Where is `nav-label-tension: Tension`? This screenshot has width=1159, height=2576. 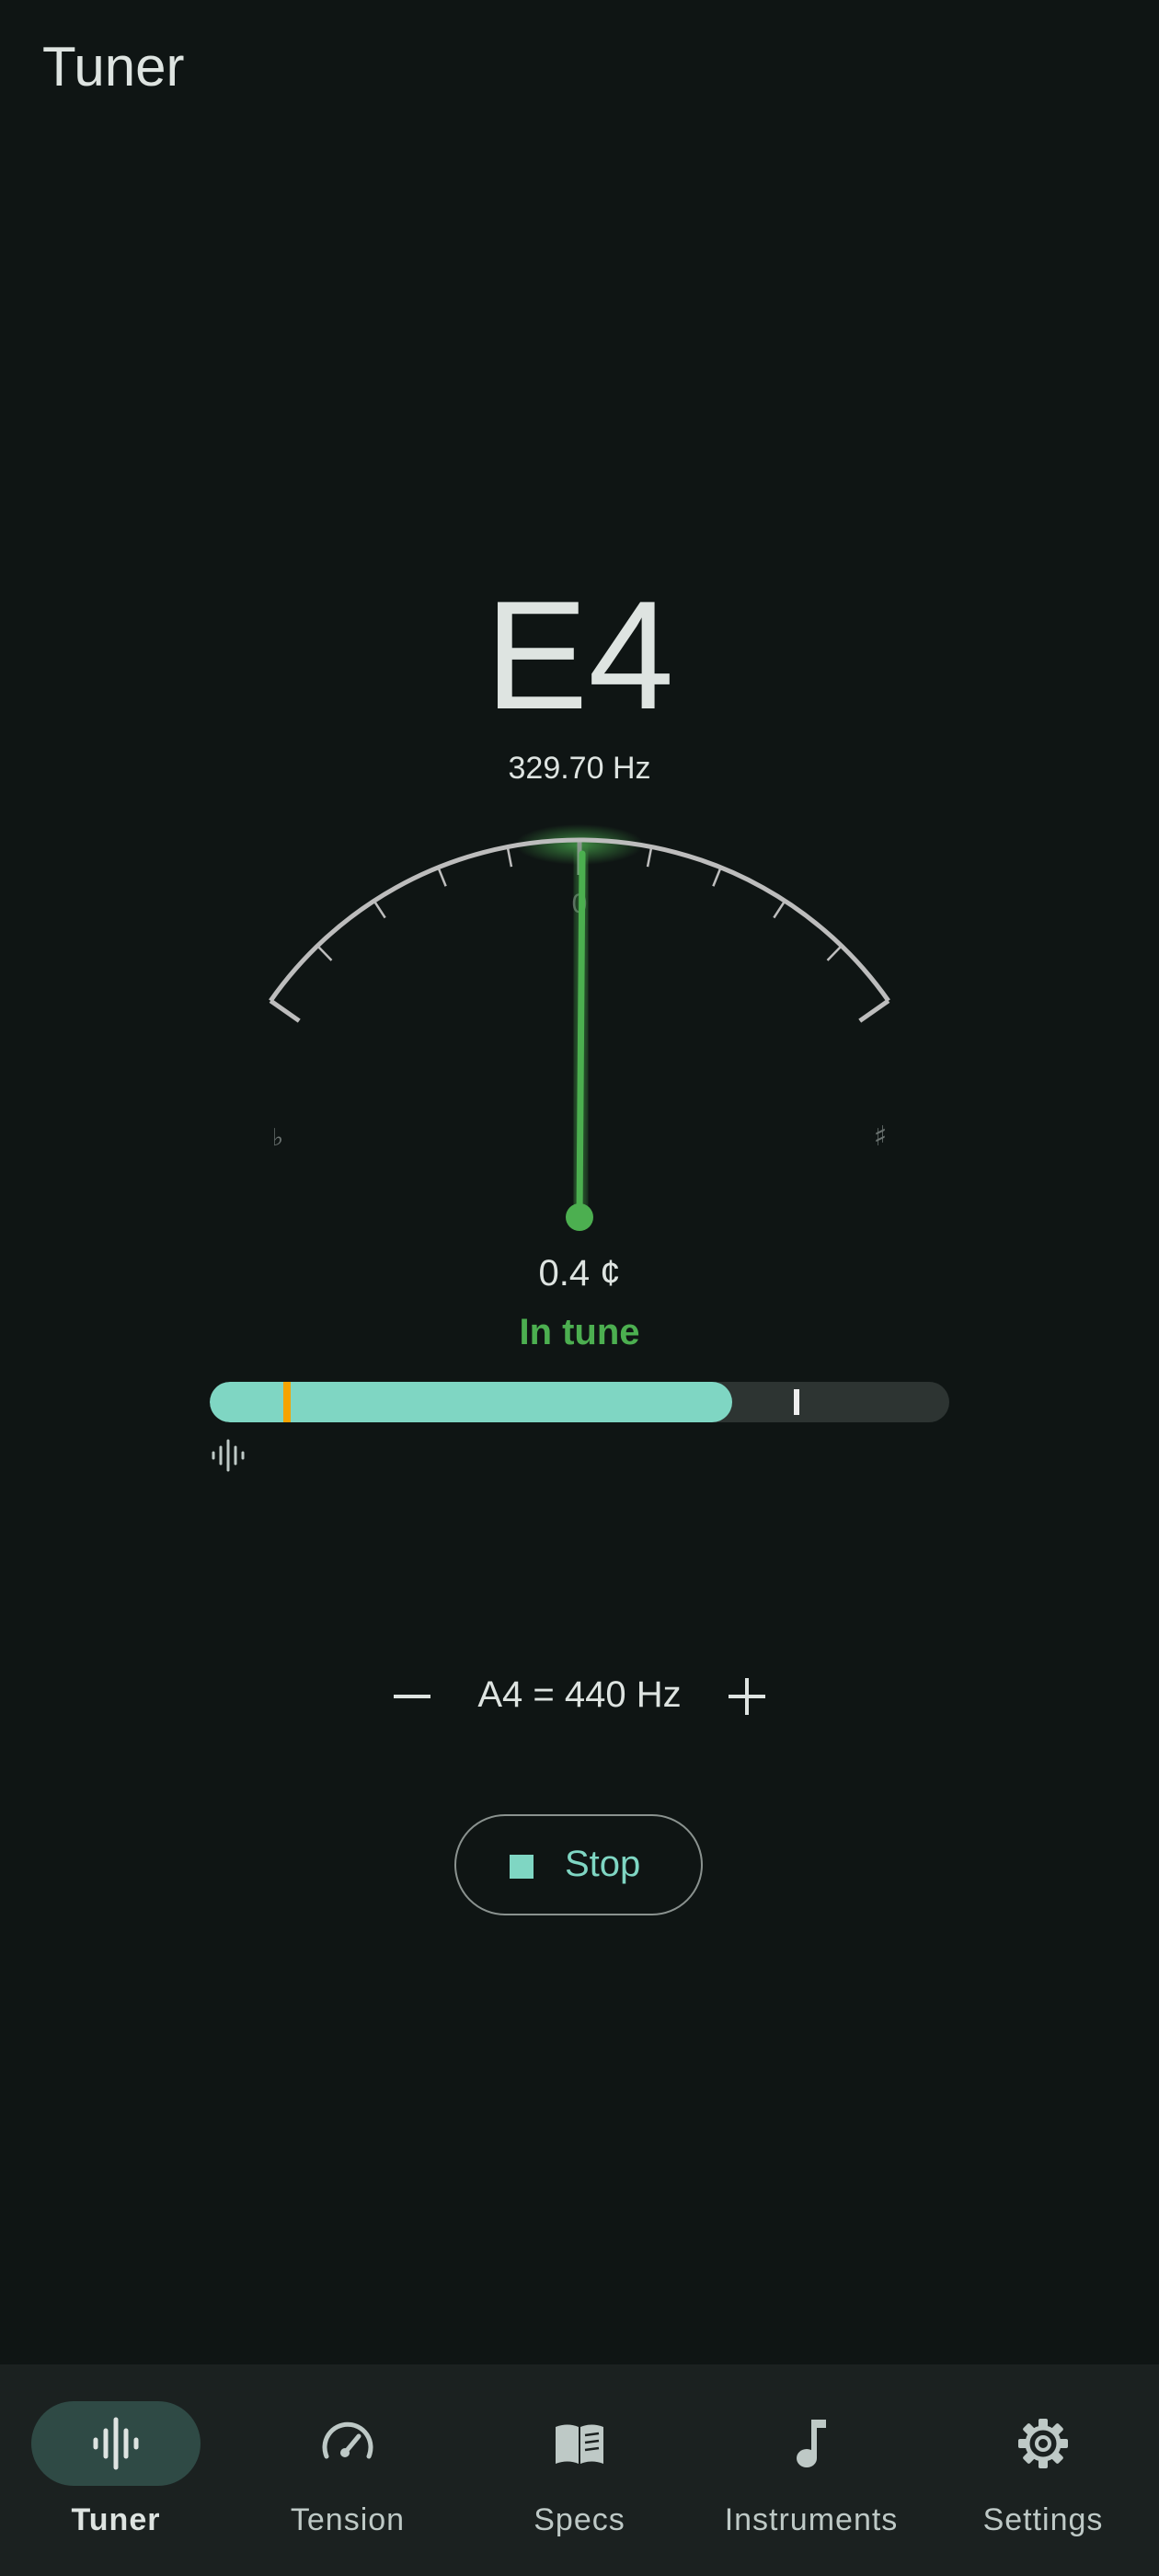
nav-label-tension: Tension is located at coordinates (348, 2519).